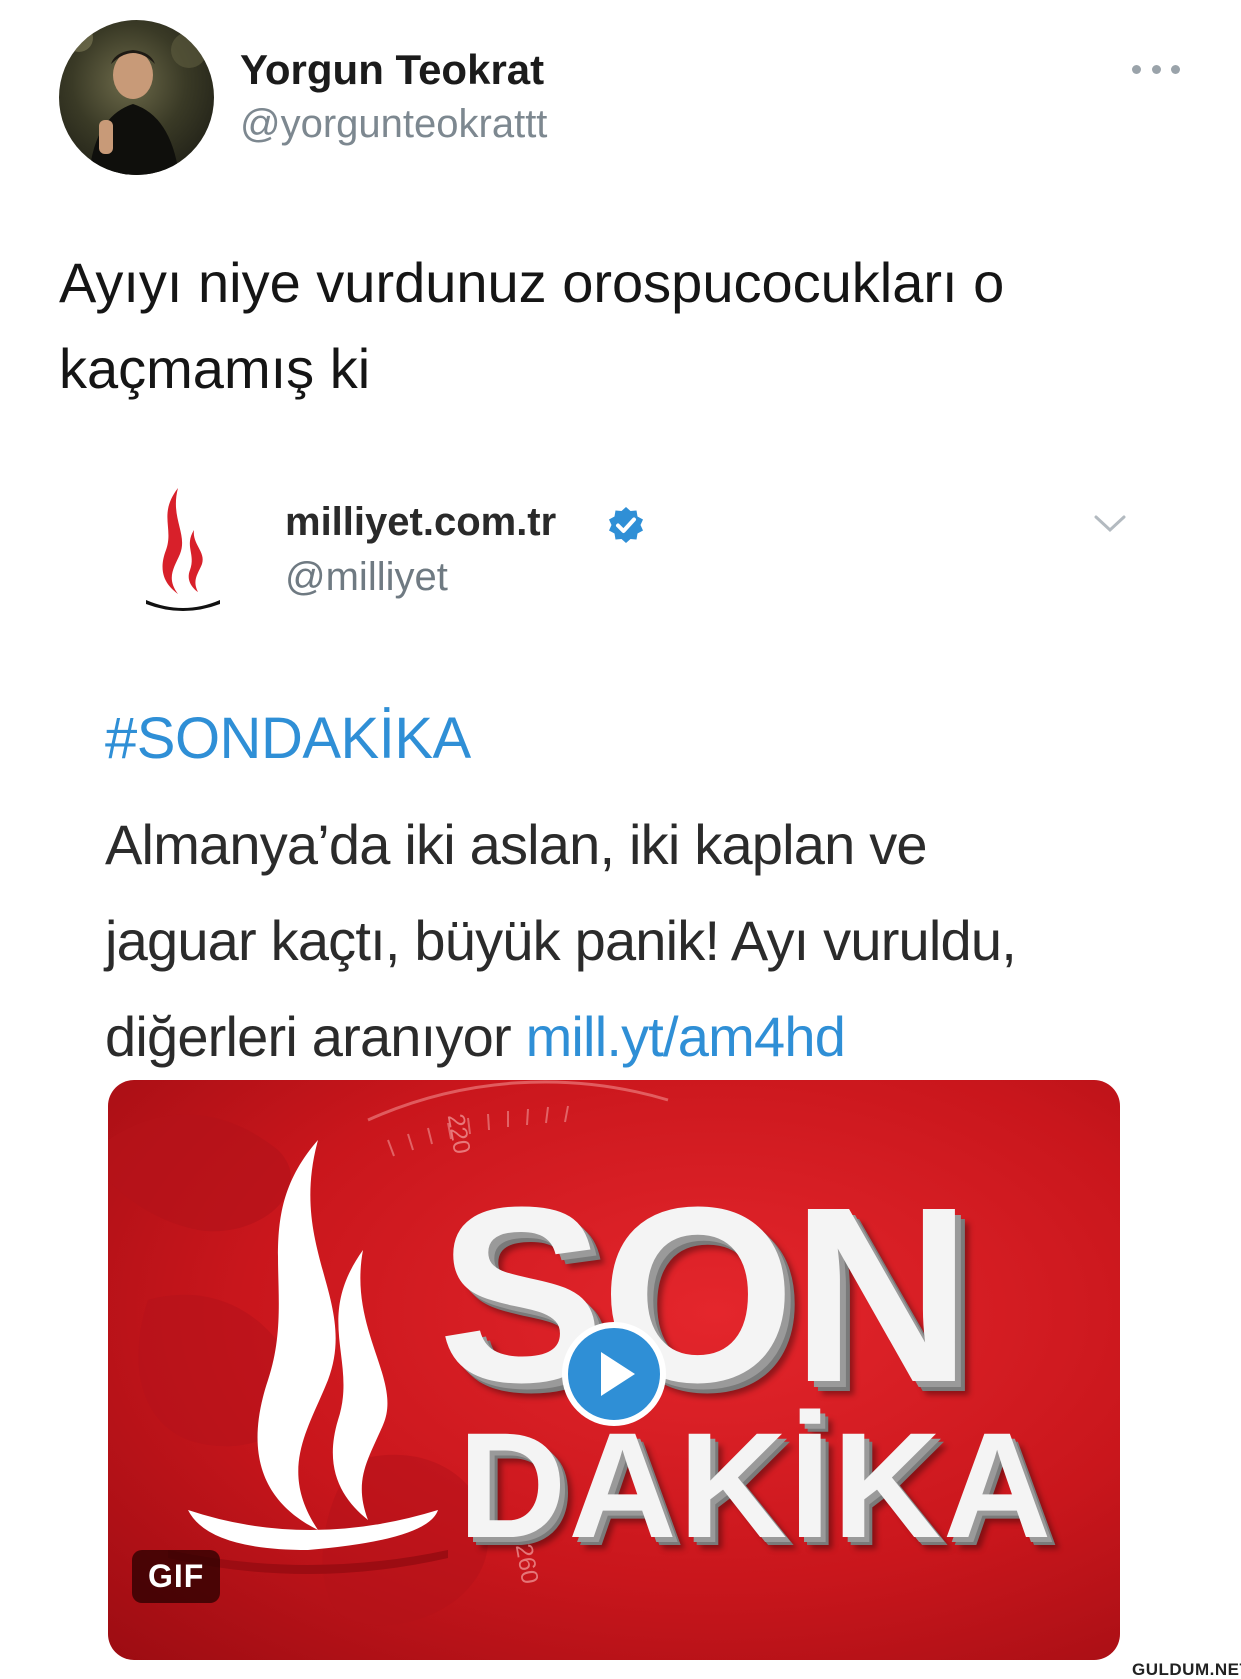 The width and height of the screenshot is (1241, 1679). I want to click on media-headline-top: SON, so click(705, 1294).